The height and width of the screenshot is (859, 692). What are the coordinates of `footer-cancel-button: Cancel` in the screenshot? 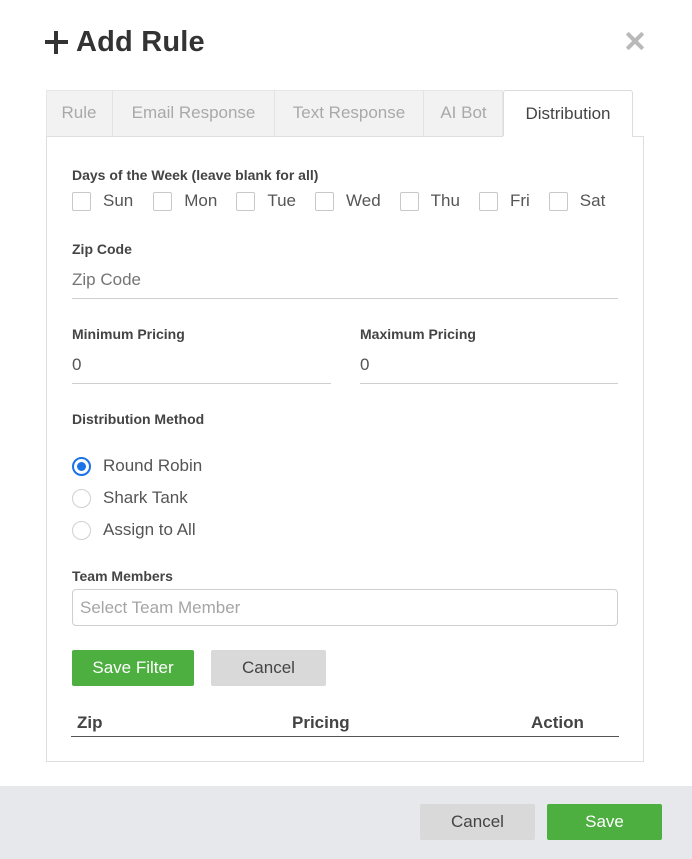 It's located at (477, 822).